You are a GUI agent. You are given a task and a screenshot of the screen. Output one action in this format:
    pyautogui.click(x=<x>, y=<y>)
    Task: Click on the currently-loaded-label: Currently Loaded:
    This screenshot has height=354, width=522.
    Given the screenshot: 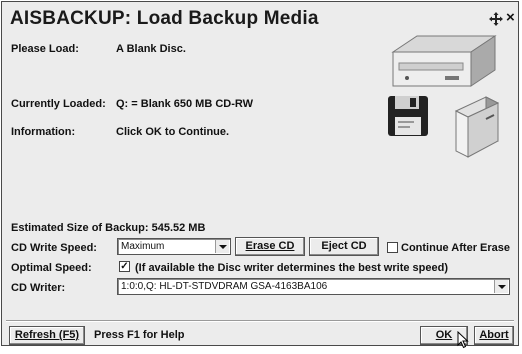 What is the action you would take?
    pyautogui.click(x=58, y=104)
    